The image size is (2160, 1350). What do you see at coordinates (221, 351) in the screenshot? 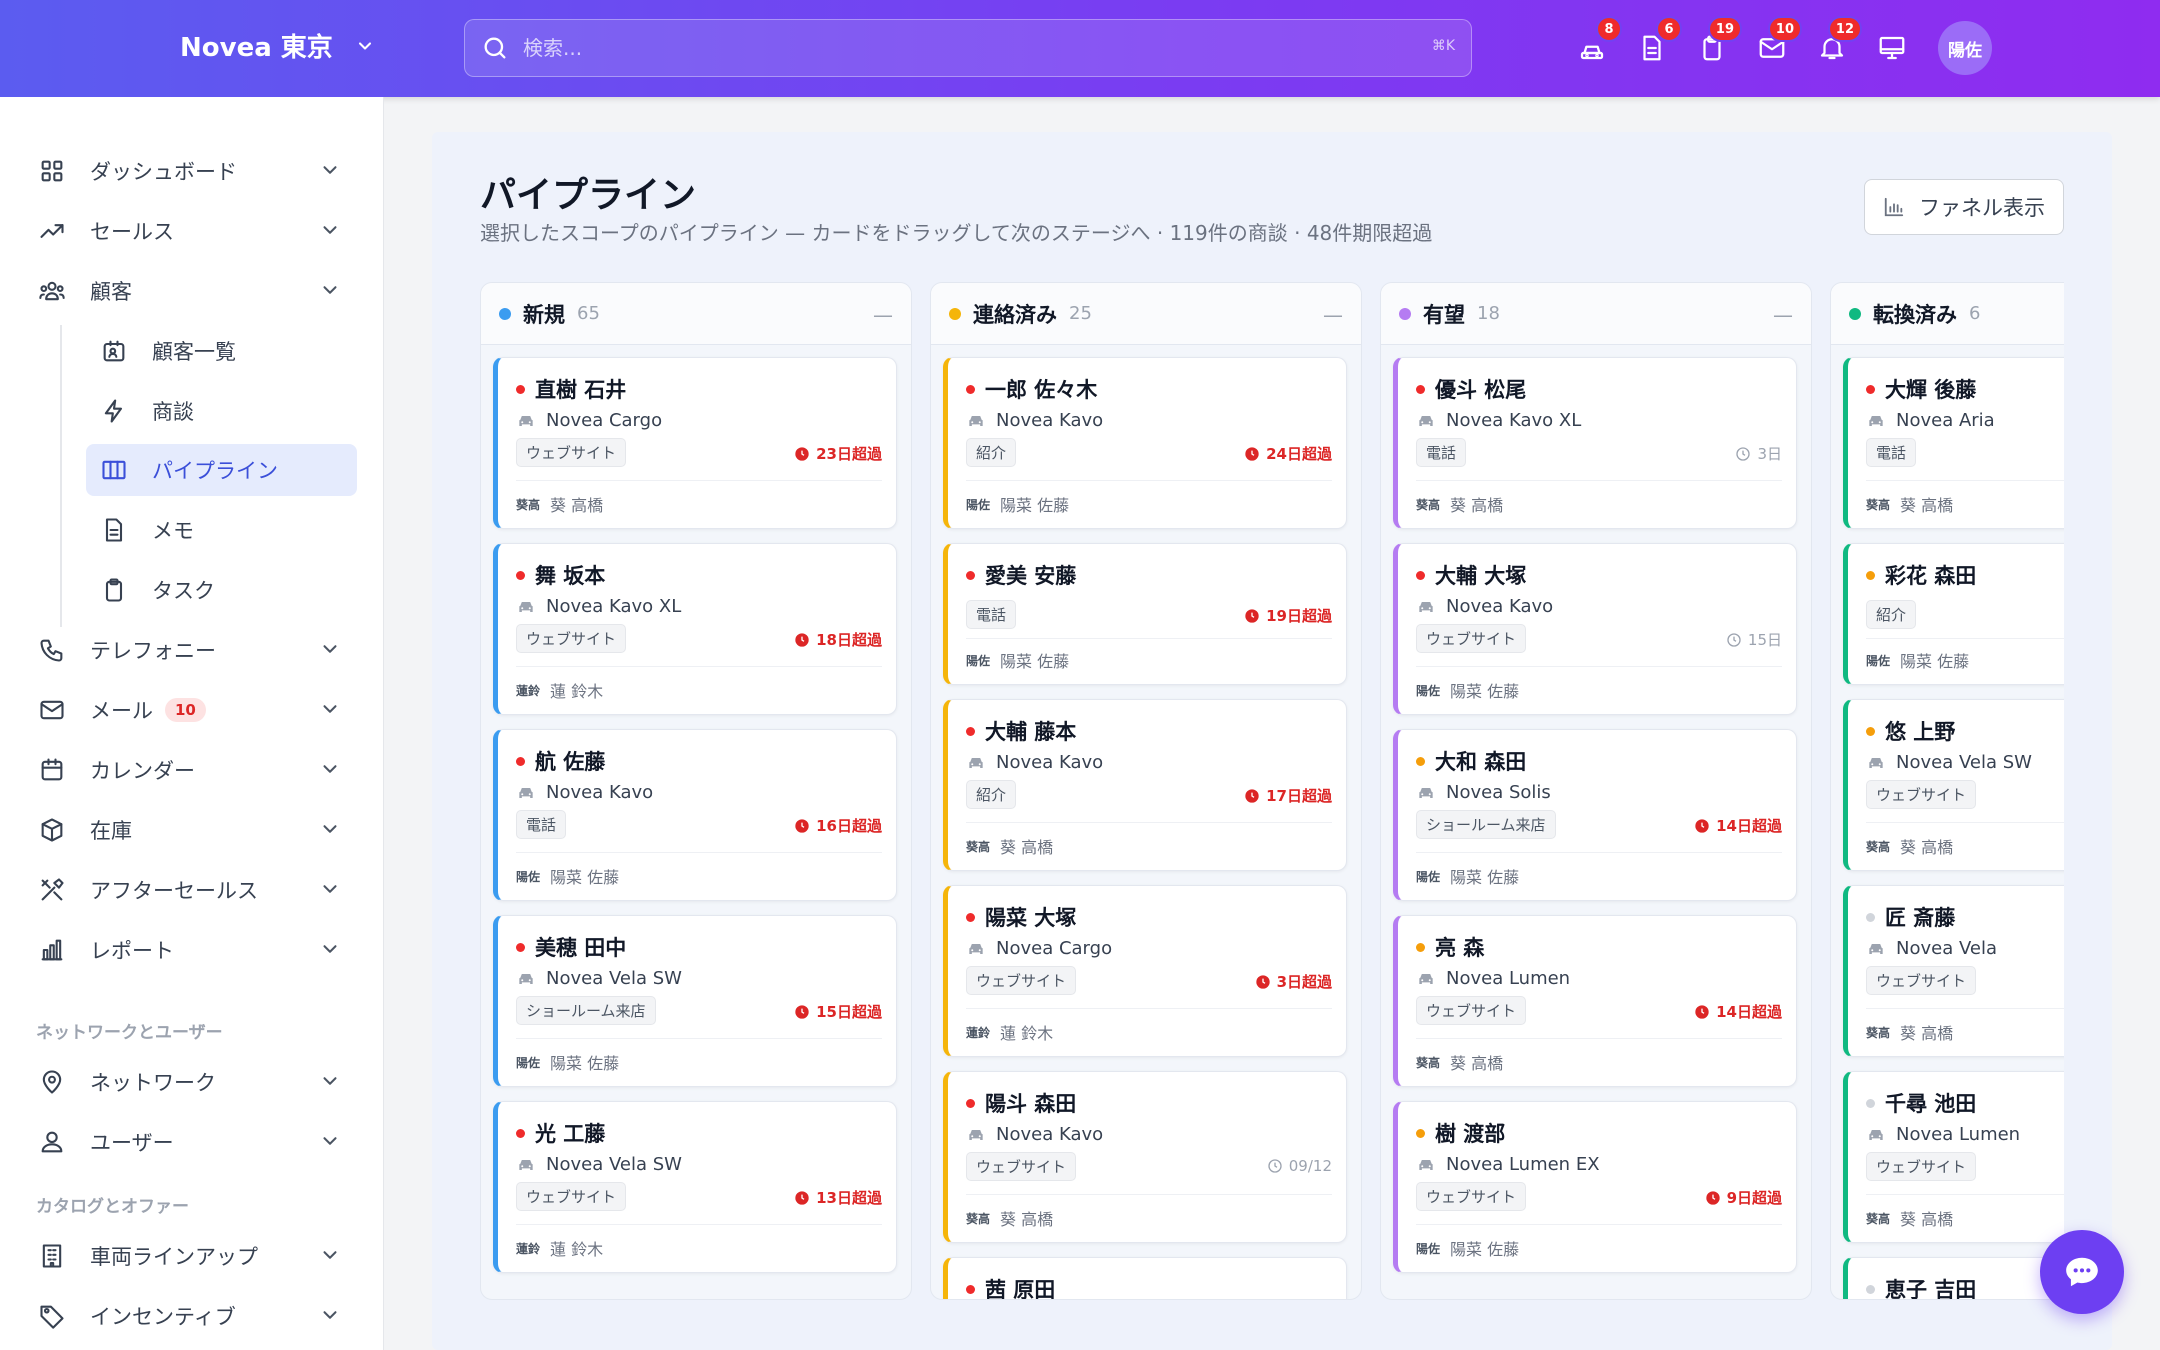
I see `sidebar-item-contact: 顧客一覧` at bounding box center [221, 351].